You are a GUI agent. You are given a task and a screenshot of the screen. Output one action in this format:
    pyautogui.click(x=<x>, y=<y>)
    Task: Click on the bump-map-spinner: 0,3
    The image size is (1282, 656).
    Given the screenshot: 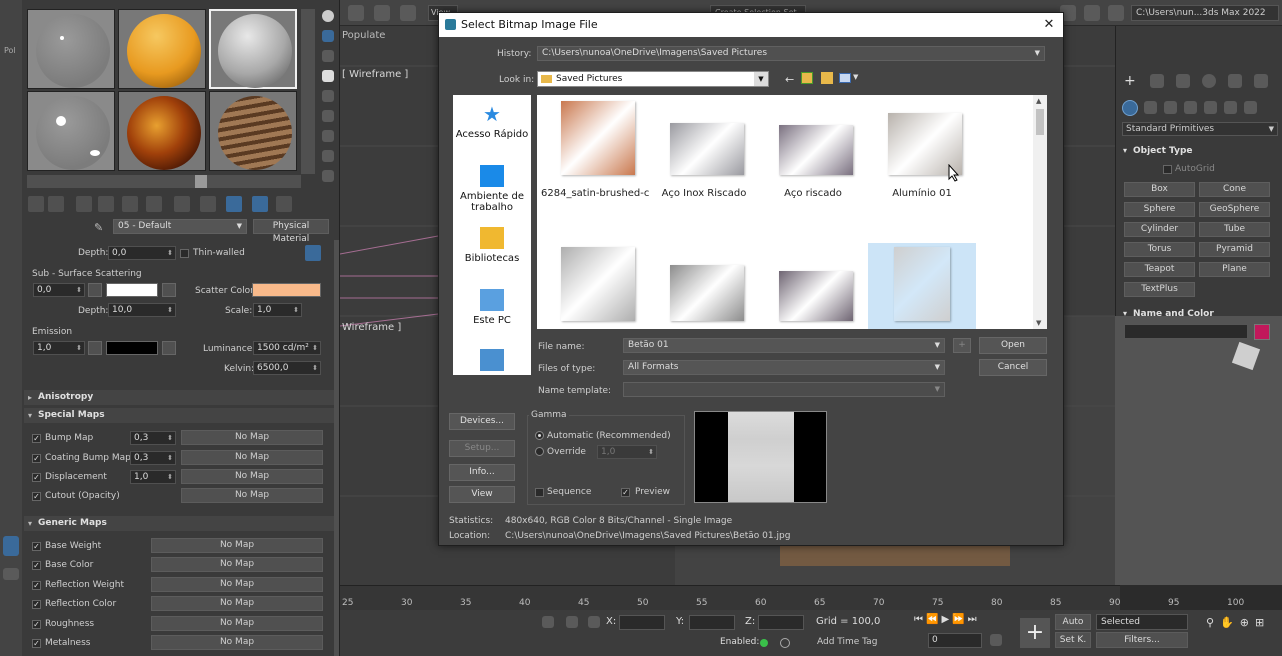 What is the action you would take?
    pyautogui.click(x=153, y=438)
    